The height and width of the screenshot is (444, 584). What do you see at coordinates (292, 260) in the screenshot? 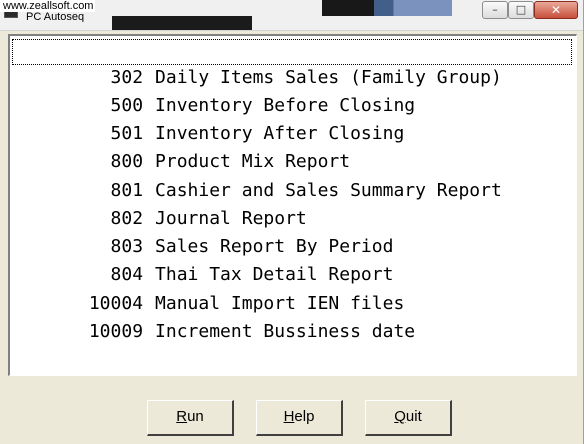
I see `list-item: 804 Thai Tax Detail Report` at bounding box center [292, 260].